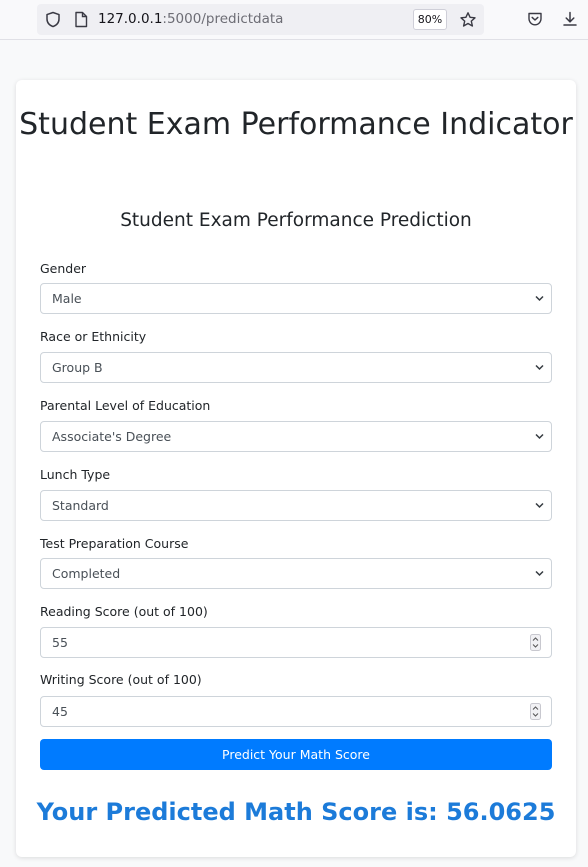  What do you see at coordinates (75, 474) in the screenshot?
I see `lunch-label: Lunch Type` at bounding box center [75, 474].